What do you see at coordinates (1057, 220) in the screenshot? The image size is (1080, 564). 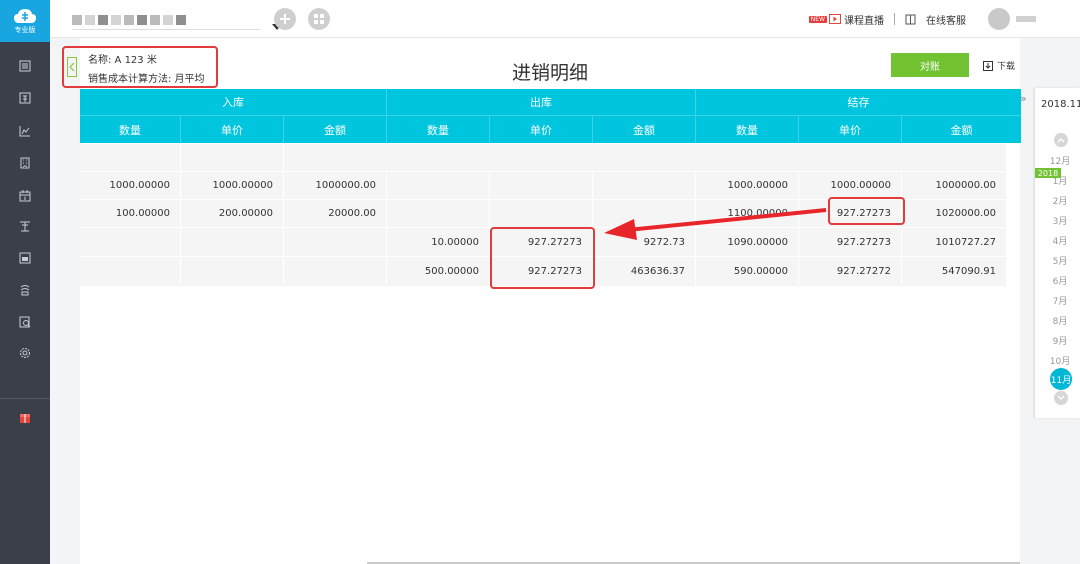 I see `month-item: 3月` at bounding box center [1057, 220].